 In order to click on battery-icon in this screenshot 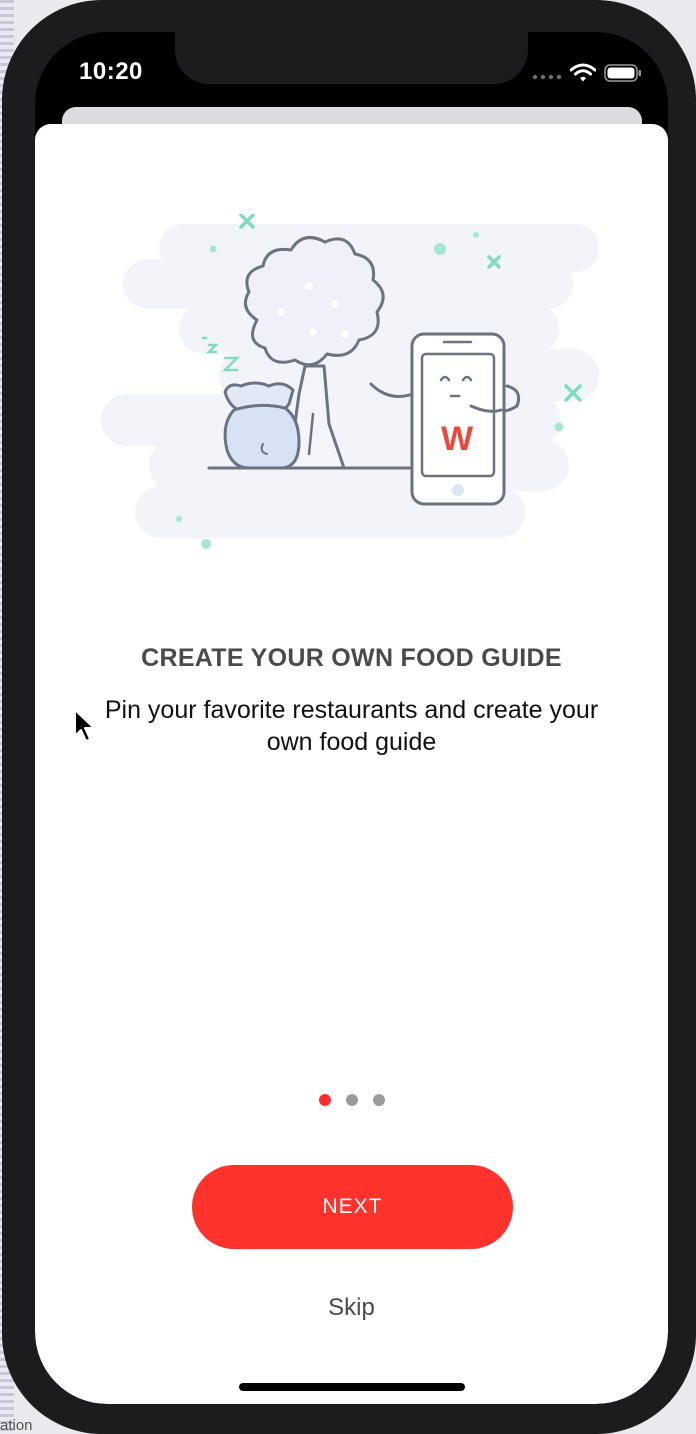, I will do `click(623, 75)`.